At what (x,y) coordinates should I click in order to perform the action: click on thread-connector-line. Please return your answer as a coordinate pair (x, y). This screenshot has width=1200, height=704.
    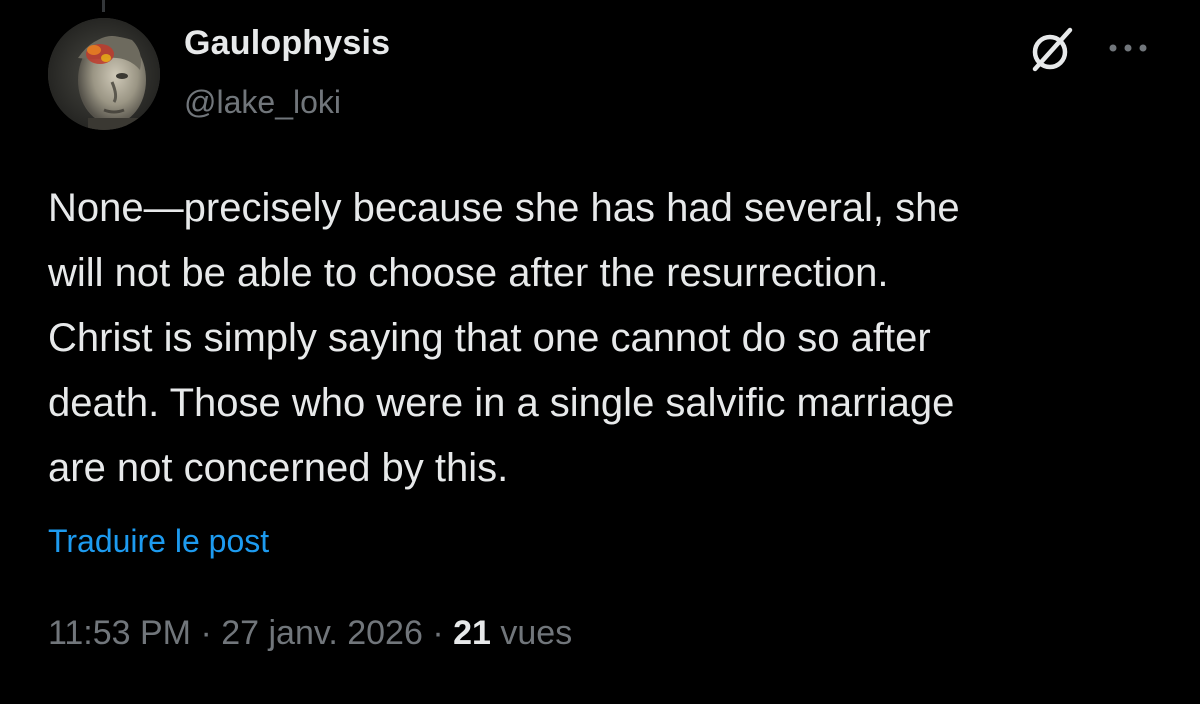
    Looking at the image, I should click on (103, 6).